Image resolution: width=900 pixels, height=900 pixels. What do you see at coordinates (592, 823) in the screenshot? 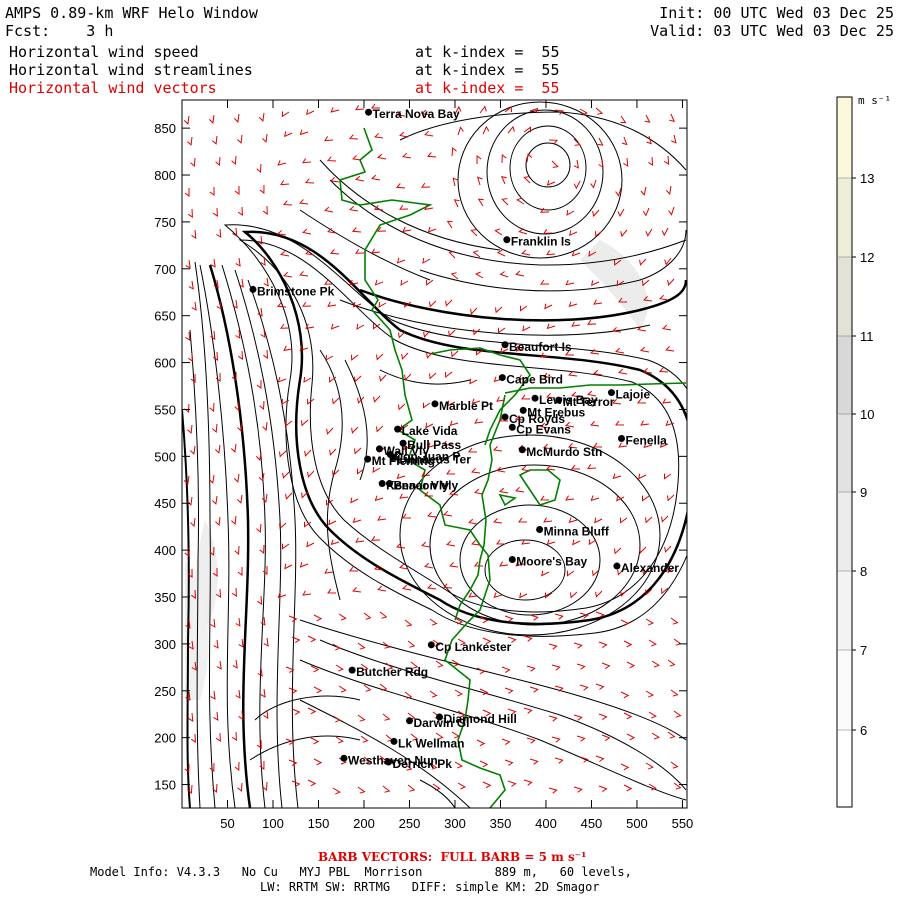
I see `x-tick-label: 450` at bounding box center [592, 823].